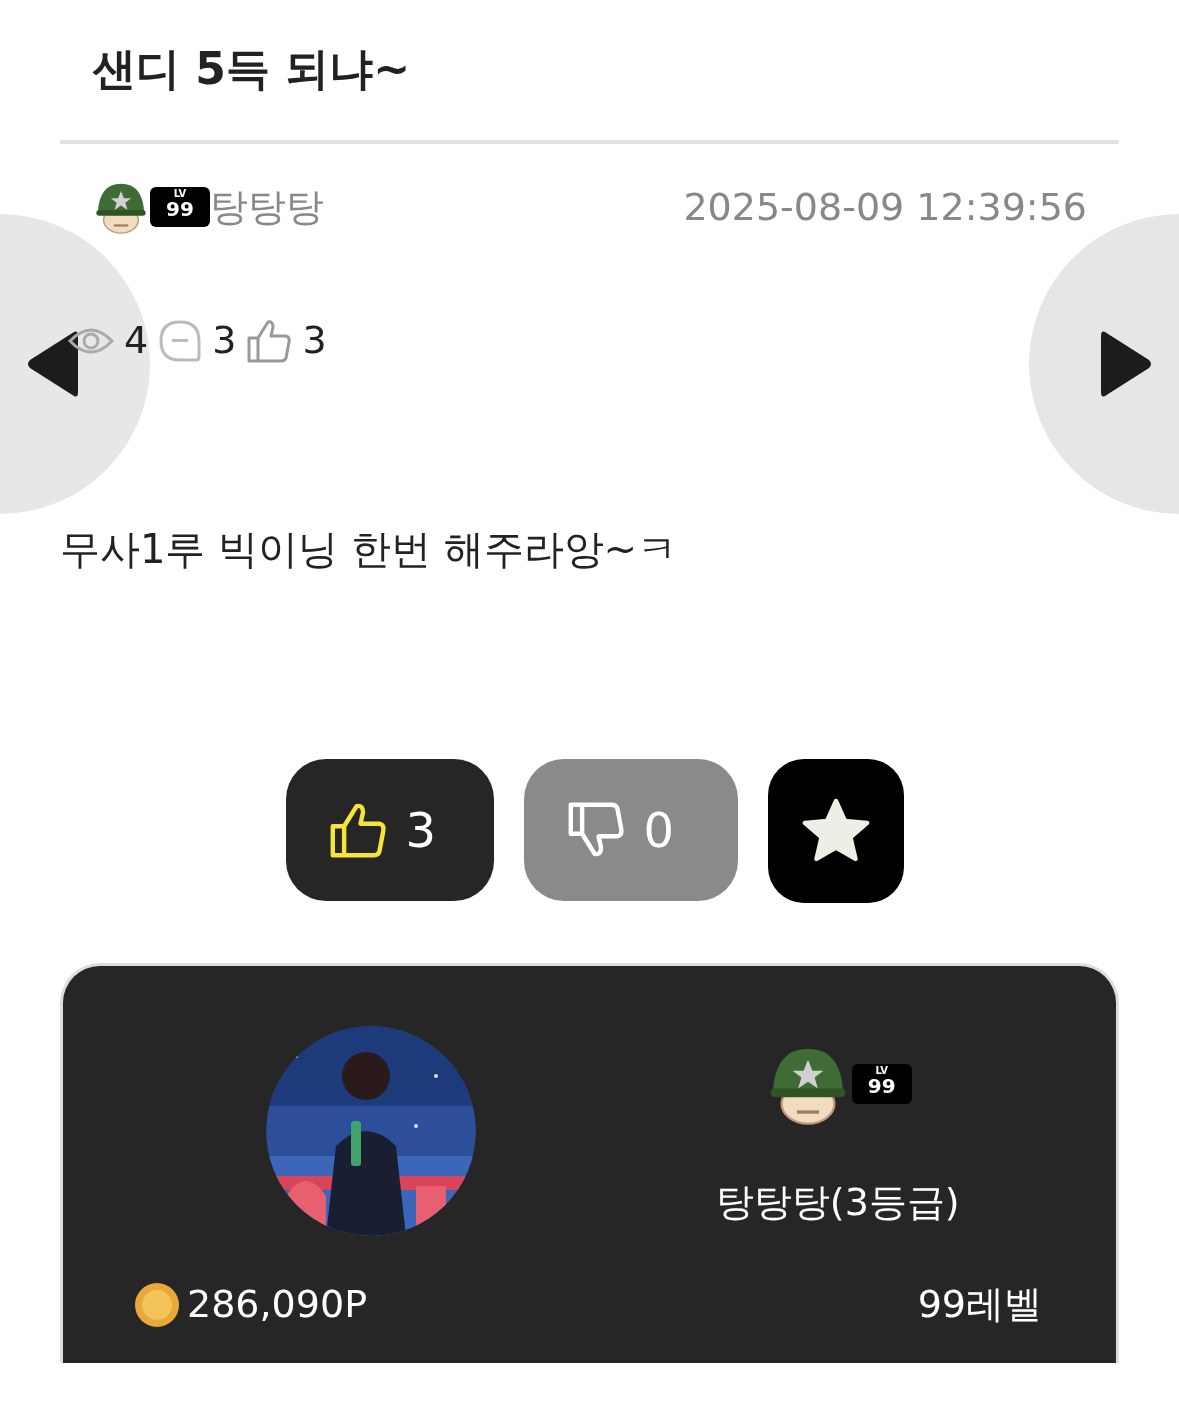  Describe the element at coordinates (224, 340) in the screenshot. I see `comment-count: 3` at that location.